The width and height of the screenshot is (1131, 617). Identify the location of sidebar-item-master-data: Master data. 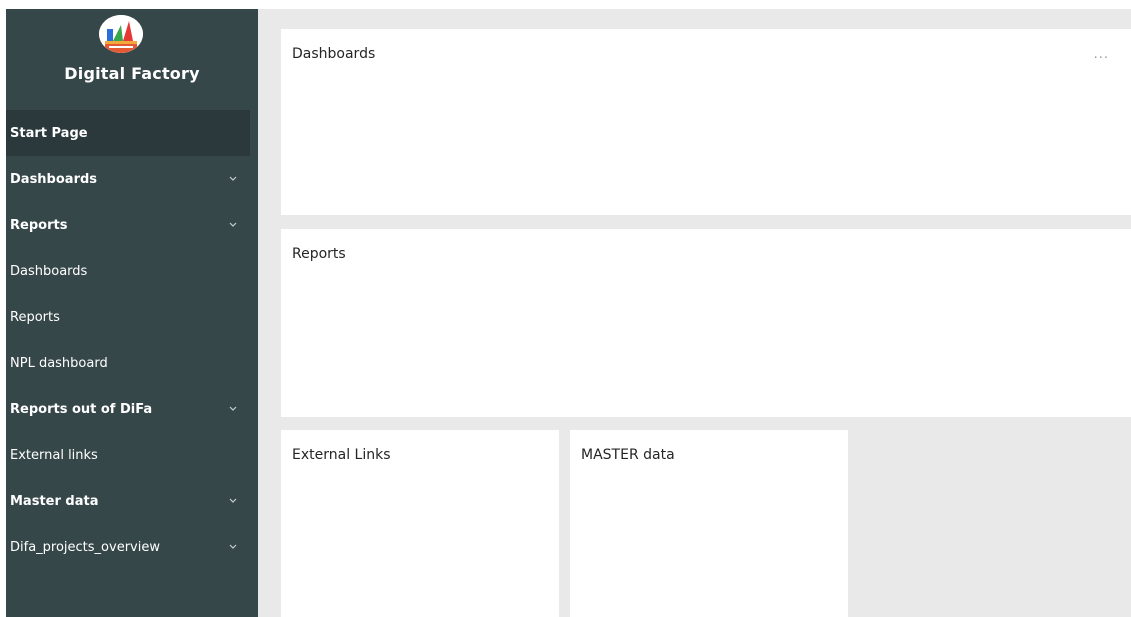
(128, 501).